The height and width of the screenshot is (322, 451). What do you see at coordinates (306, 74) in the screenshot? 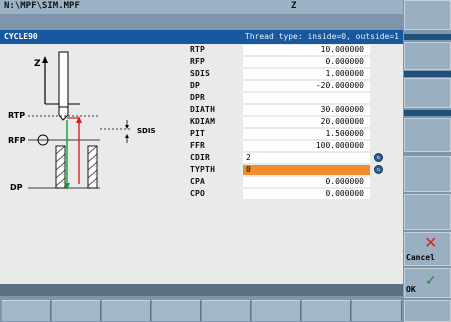
I see `param-input-sdis: 1.000000` at bounding box center [306, 74].